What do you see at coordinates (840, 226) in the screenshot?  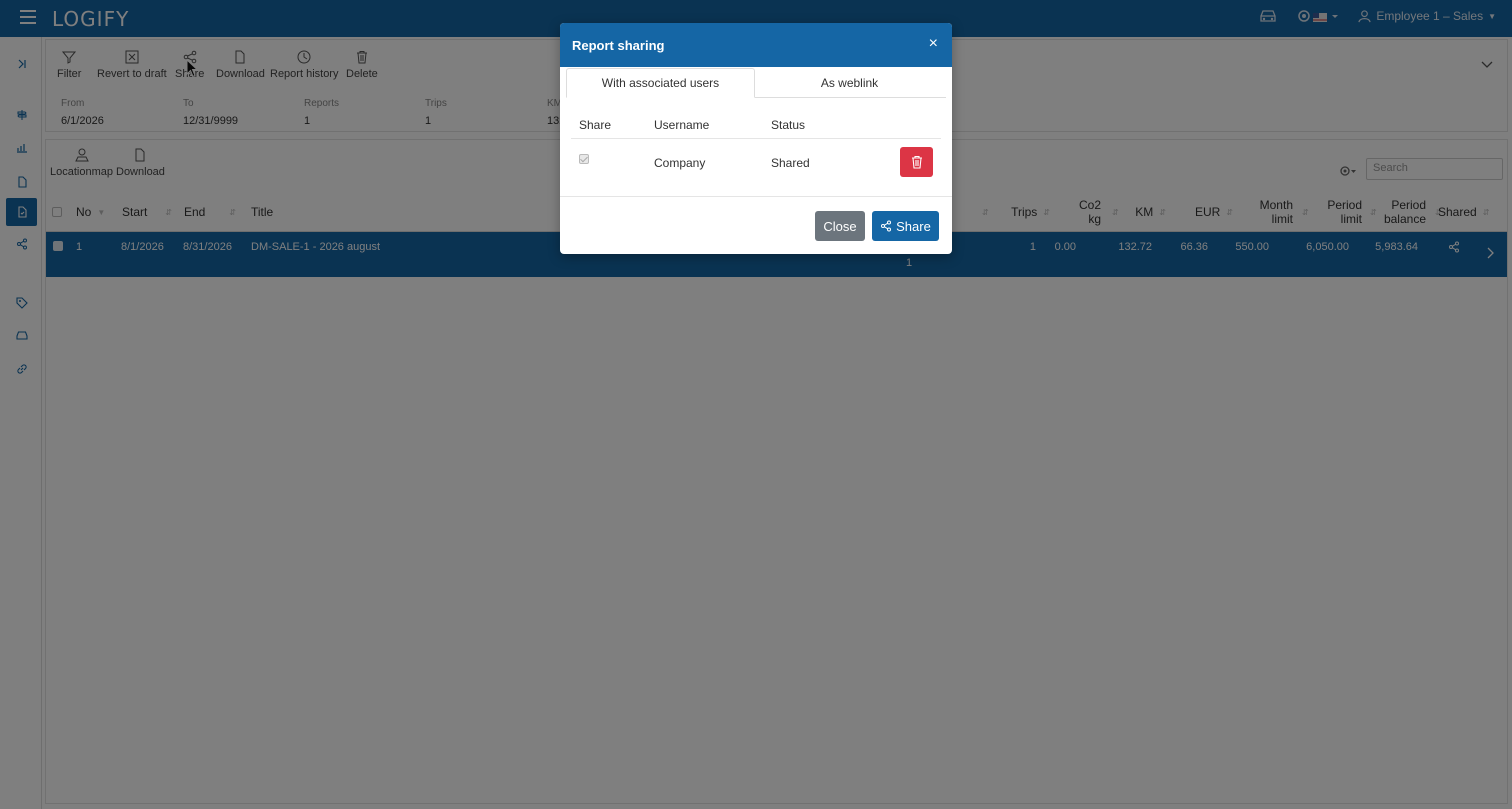 I see `close-button: Close` at bounding box center [840, 226].